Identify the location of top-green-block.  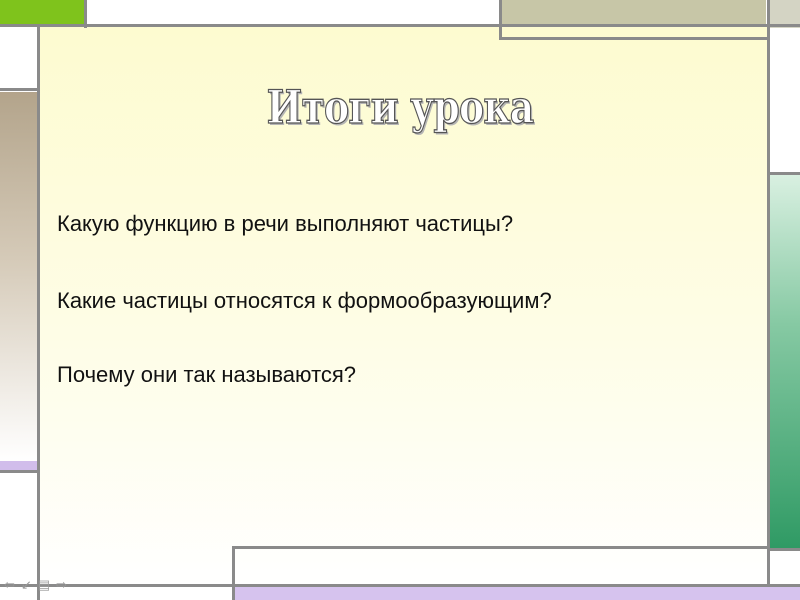
(43, 12).